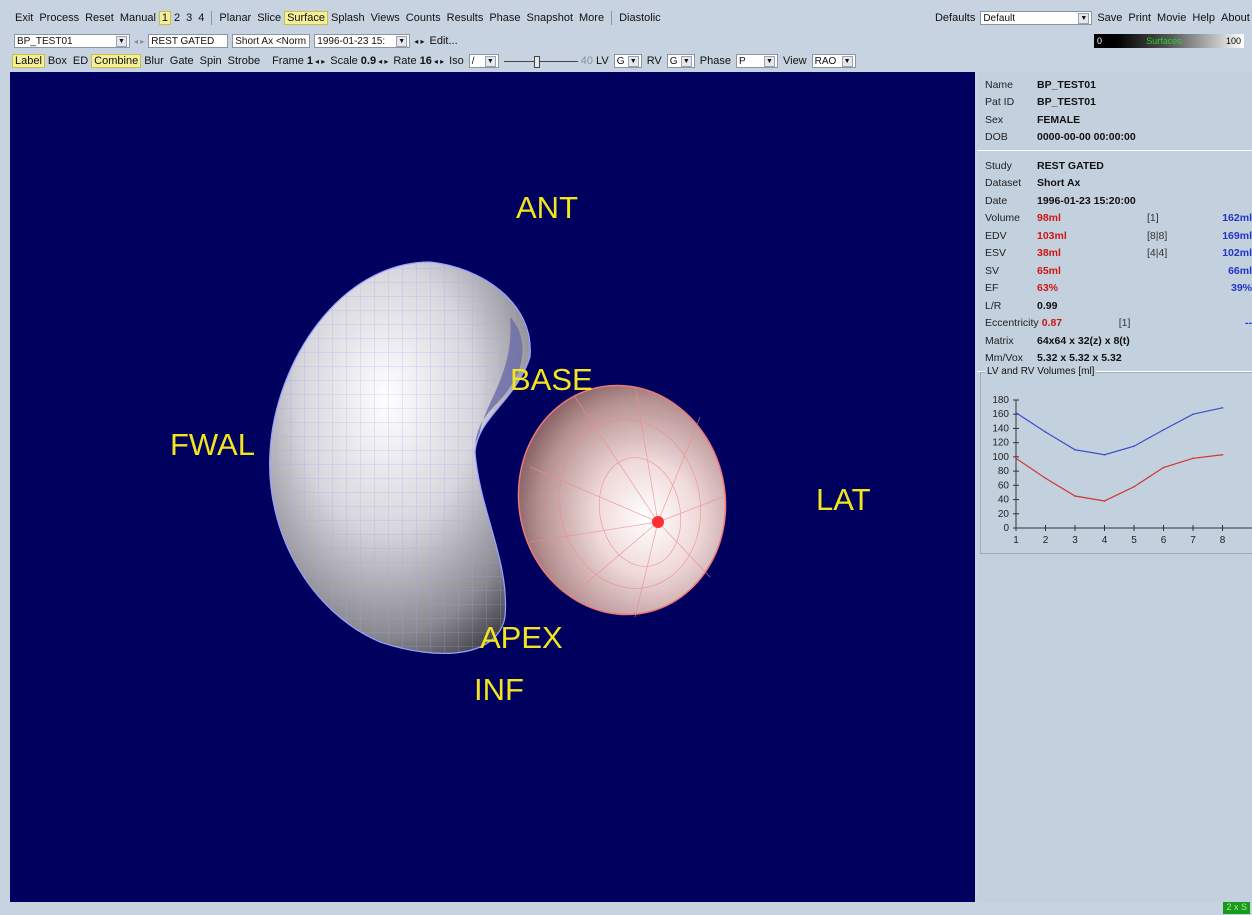 The width and height of the screenshot is (1252, 915). What do you see at coordinates (1036, 18) in the screenshot?
I see `defaults-select: Default ▼` at bounding box center [1036, 18].